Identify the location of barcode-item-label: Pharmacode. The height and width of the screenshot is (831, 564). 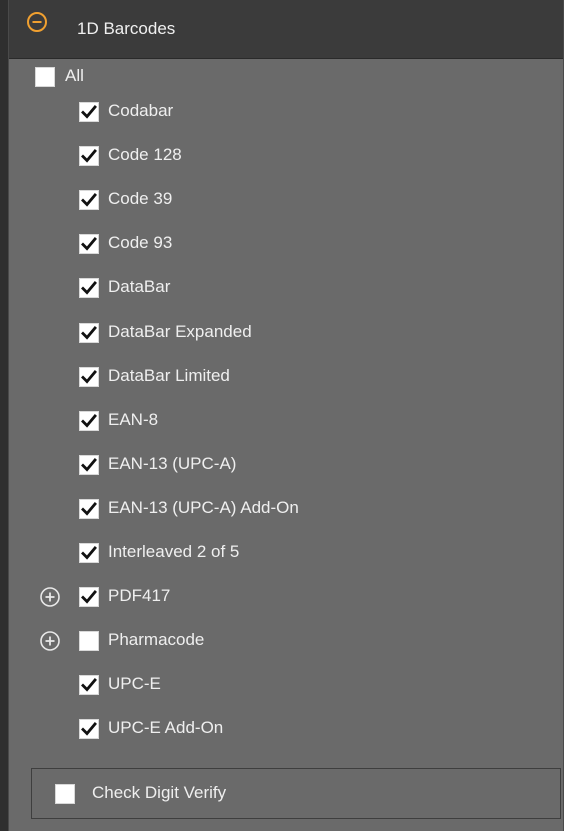
(156, 640).